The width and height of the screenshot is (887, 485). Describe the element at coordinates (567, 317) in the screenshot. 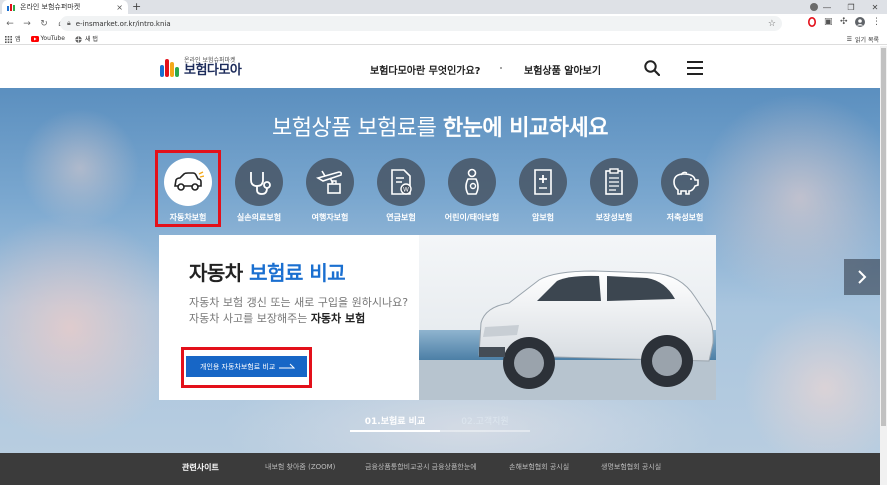

I see `car-photo` at that location.